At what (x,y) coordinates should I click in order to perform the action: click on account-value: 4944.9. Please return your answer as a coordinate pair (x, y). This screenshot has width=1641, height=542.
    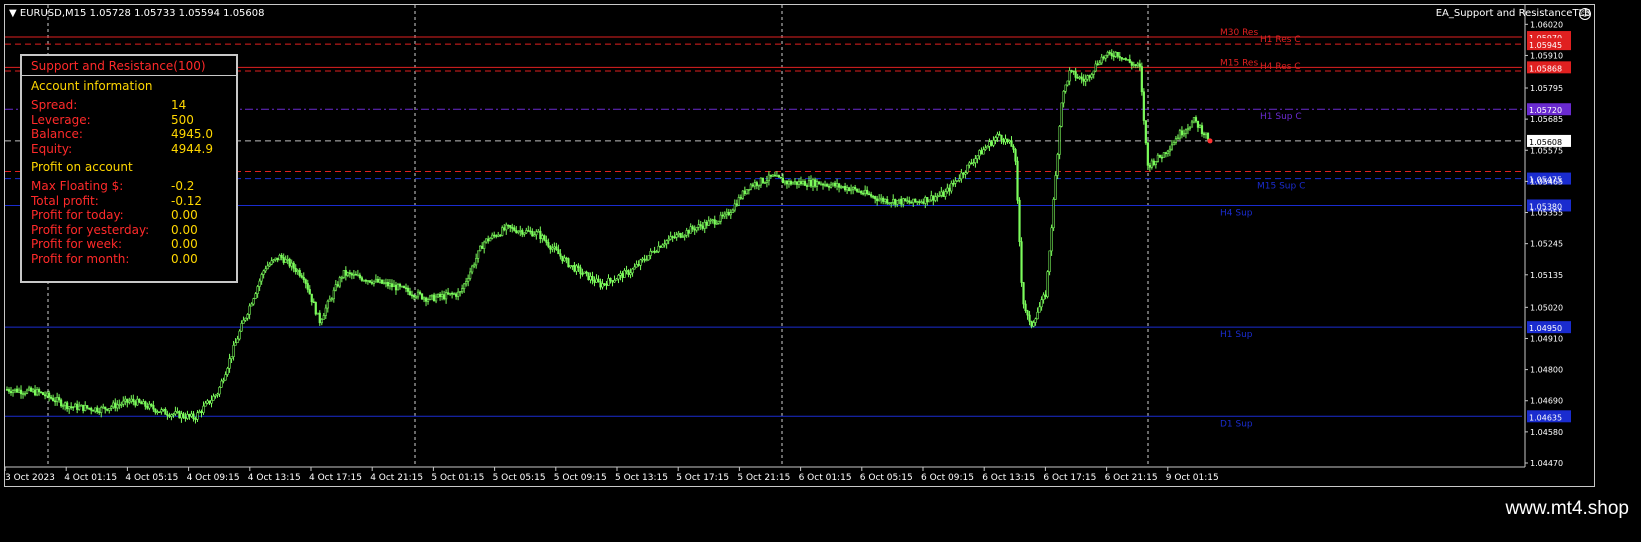
    Looking at the image, I should click on (192, 148).